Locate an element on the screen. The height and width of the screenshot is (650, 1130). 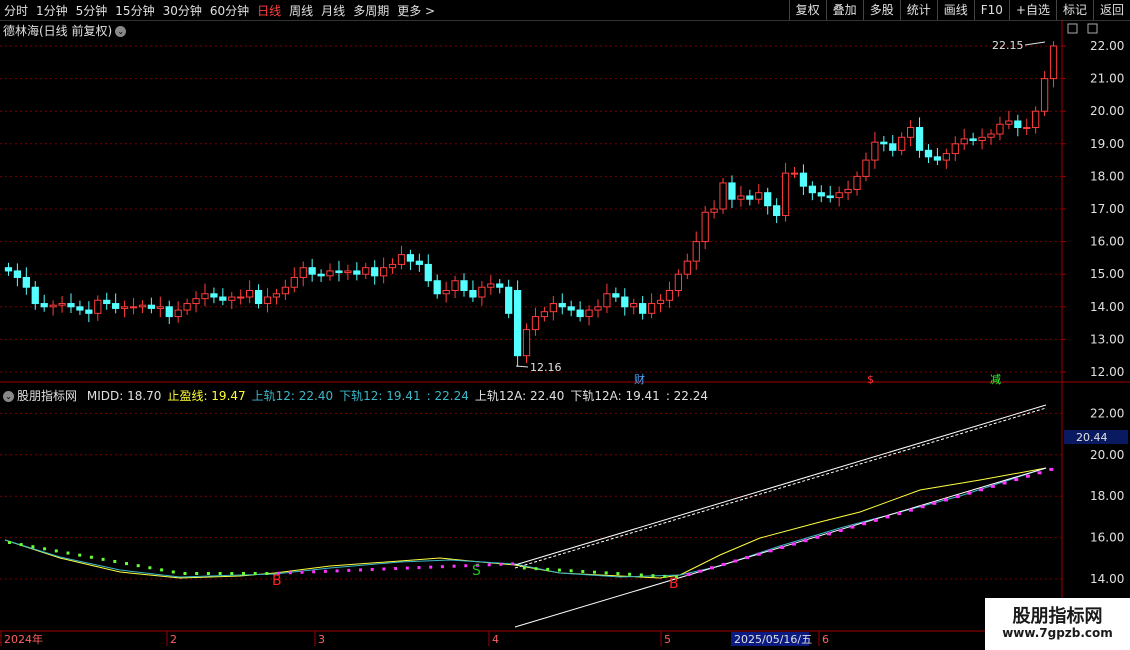
price-axis-label: 22.00 is located at coordinates (1107, 46).